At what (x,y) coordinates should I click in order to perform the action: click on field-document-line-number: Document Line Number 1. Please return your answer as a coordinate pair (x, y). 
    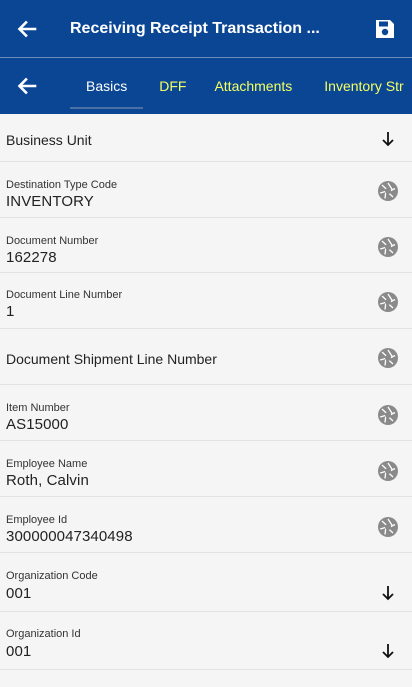
    Looking at the image, I should click on (206, 301).